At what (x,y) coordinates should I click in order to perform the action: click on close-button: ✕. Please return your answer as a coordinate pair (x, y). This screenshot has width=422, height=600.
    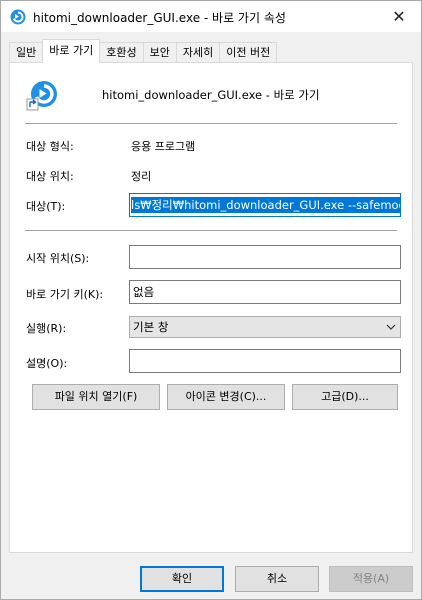
    Looking at the image, I should click on (399, 16).